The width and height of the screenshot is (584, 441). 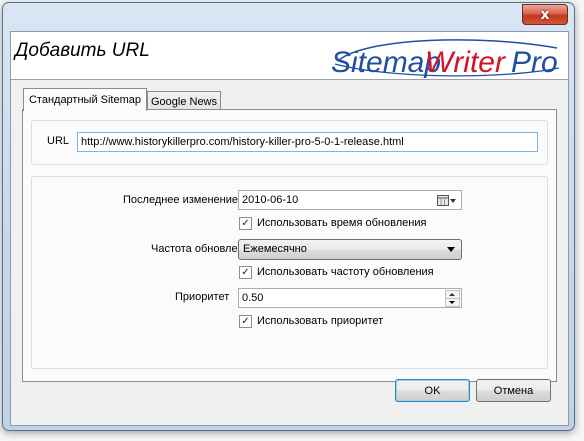 I want to click on dialog-header: Добавить URL Sitemap Writer Pro, so click(x=289, y=55).